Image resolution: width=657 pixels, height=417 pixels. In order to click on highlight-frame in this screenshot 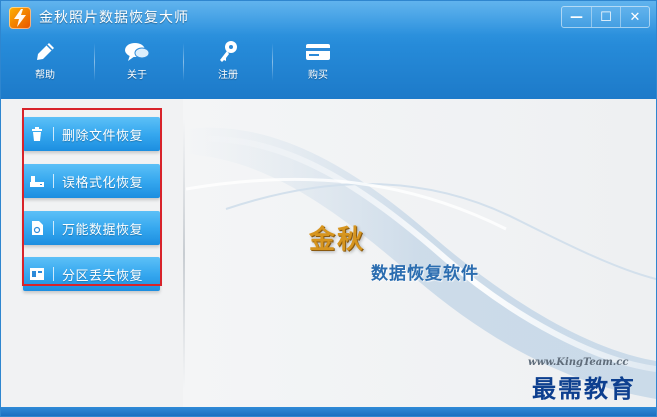, I will do `click(92, 197)`.